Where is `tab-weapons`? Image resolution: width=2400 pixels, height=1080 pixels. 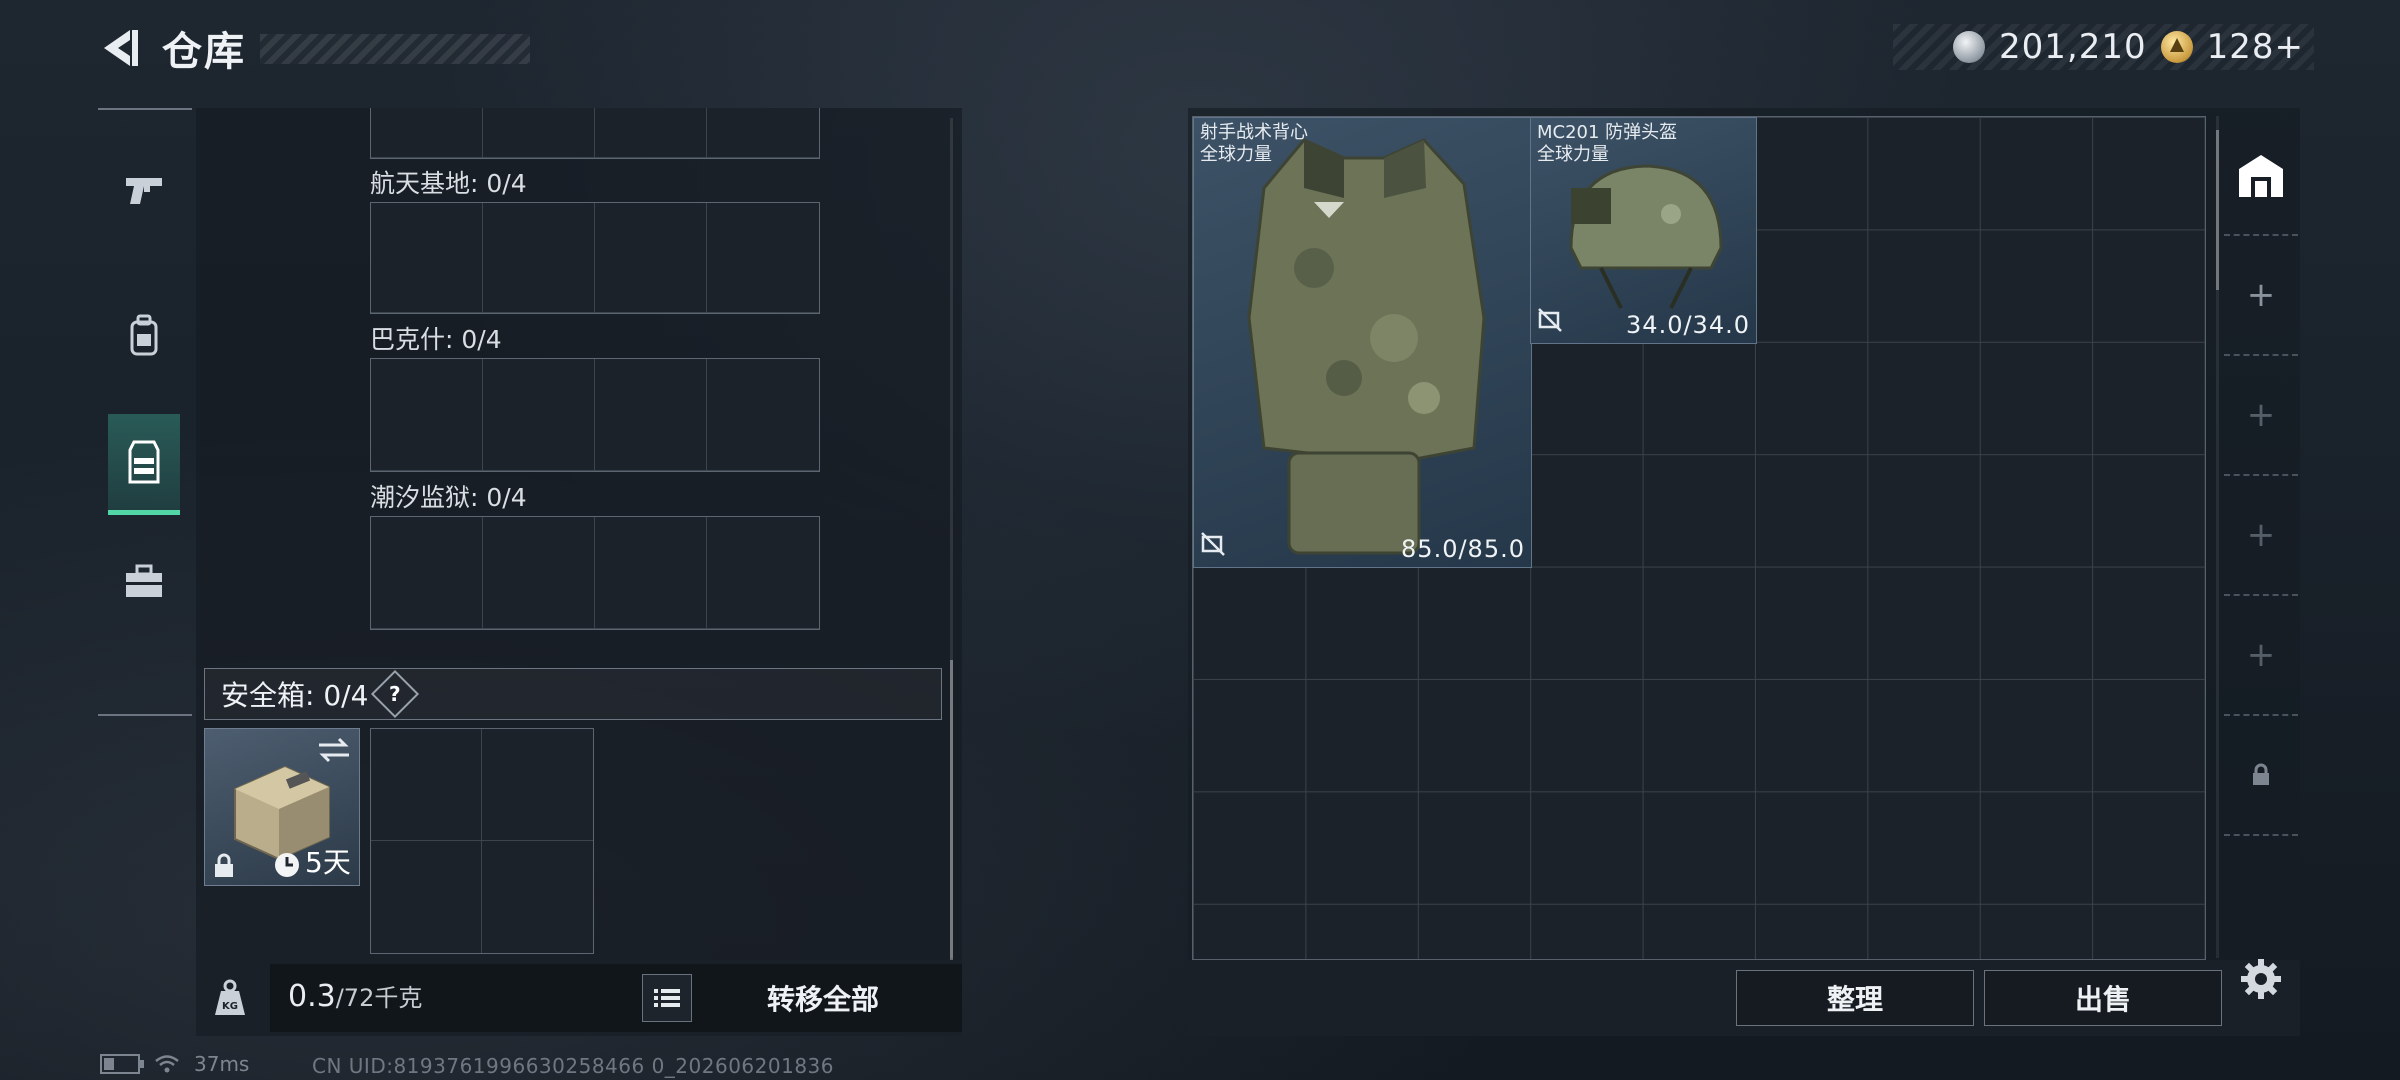 tab-weapons is located at coordinates (144, 190).